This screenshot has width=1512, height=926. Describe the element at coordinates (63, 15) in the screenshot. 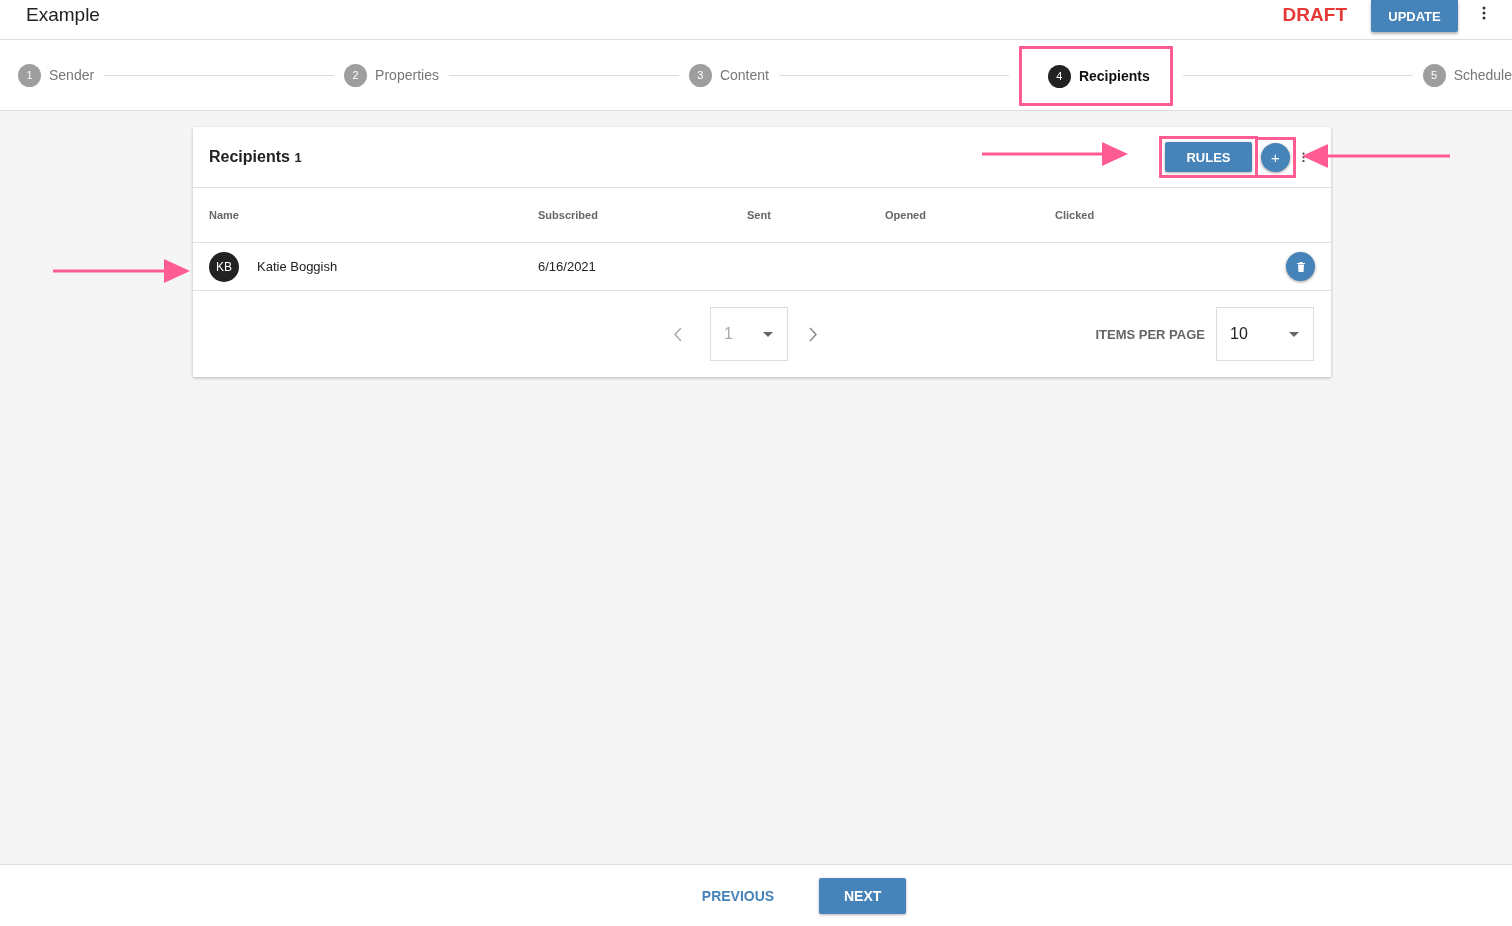

I see `app-title: Example` at that location.